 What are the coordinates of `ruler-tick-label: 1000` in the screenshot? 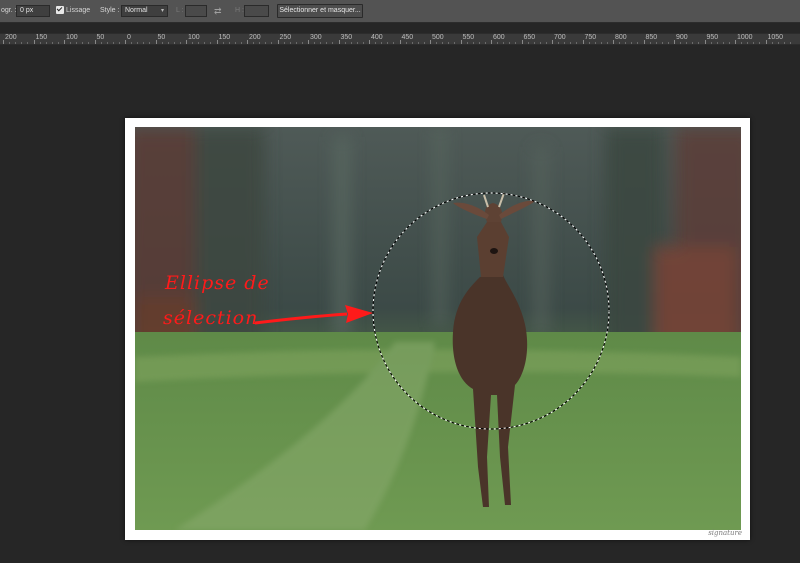 It's located at (745, 37).